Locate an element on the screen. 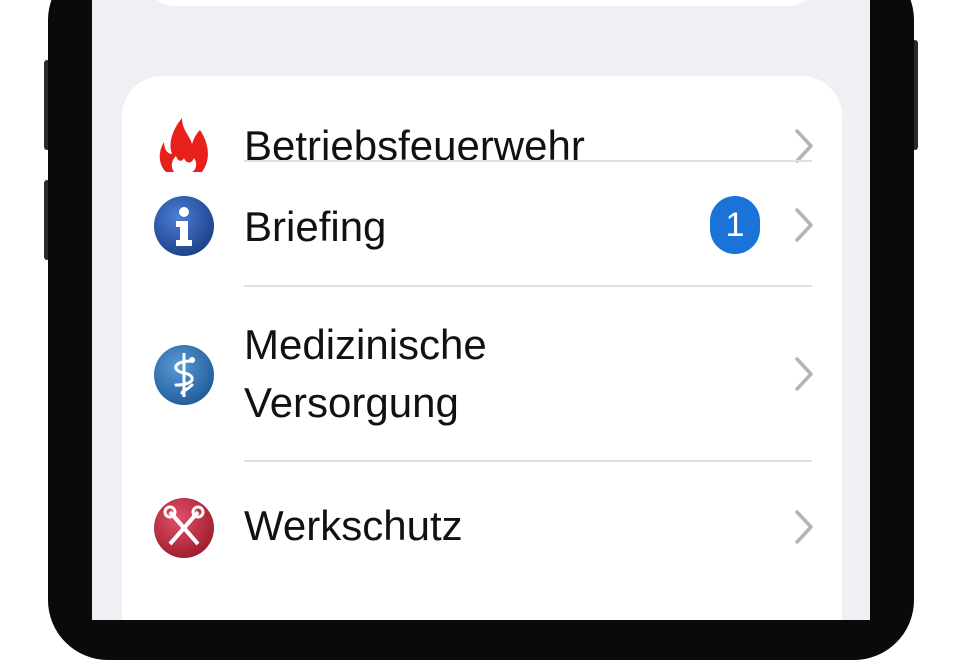 This screenshot has width=962, height=660. menu-item-label-line2: Versorgung is located at coordinates (351, 402).